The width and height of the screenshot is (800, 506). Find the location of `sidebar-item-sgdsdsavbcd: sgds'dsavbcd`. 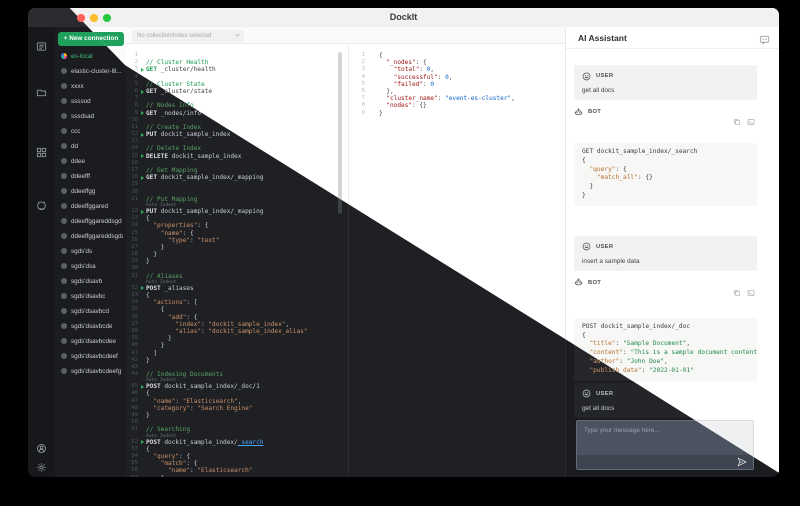

sidebar-item-sgdsdsavbcd: sgds'dsavbcd is located at coordinates (92, 311).